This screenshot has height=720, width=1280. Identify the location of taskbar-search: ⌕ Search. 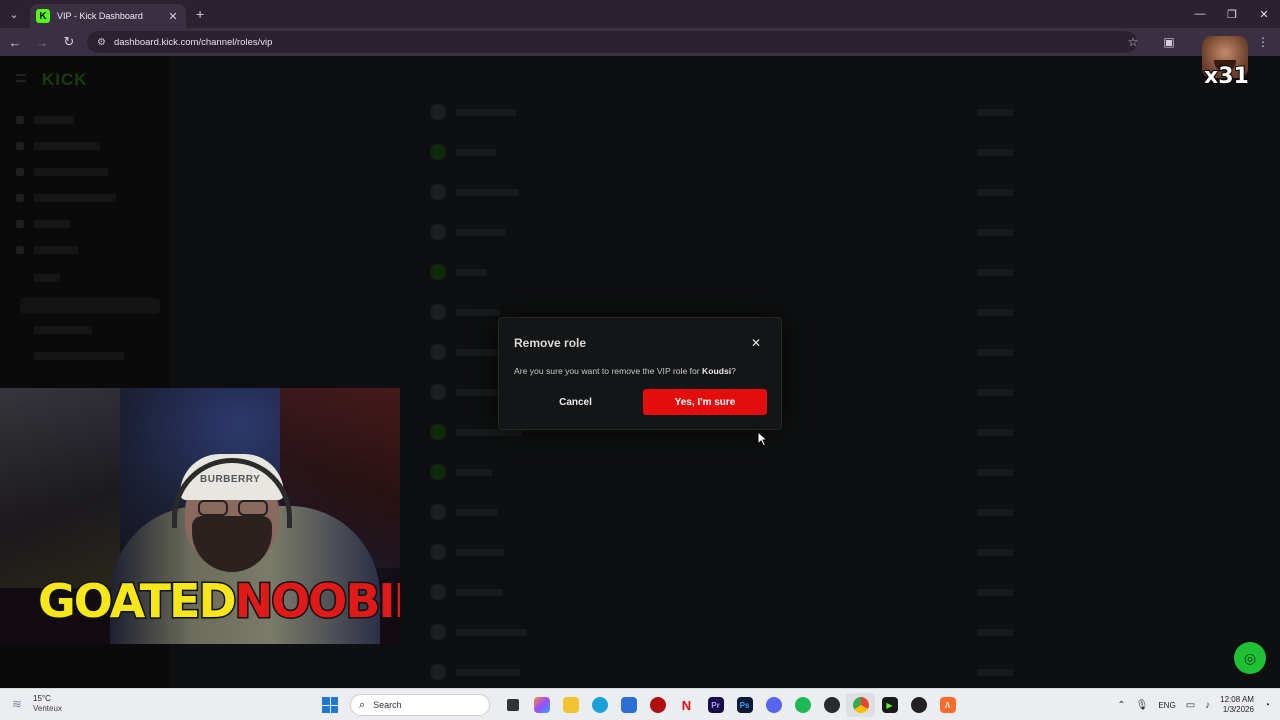
(420, 705).